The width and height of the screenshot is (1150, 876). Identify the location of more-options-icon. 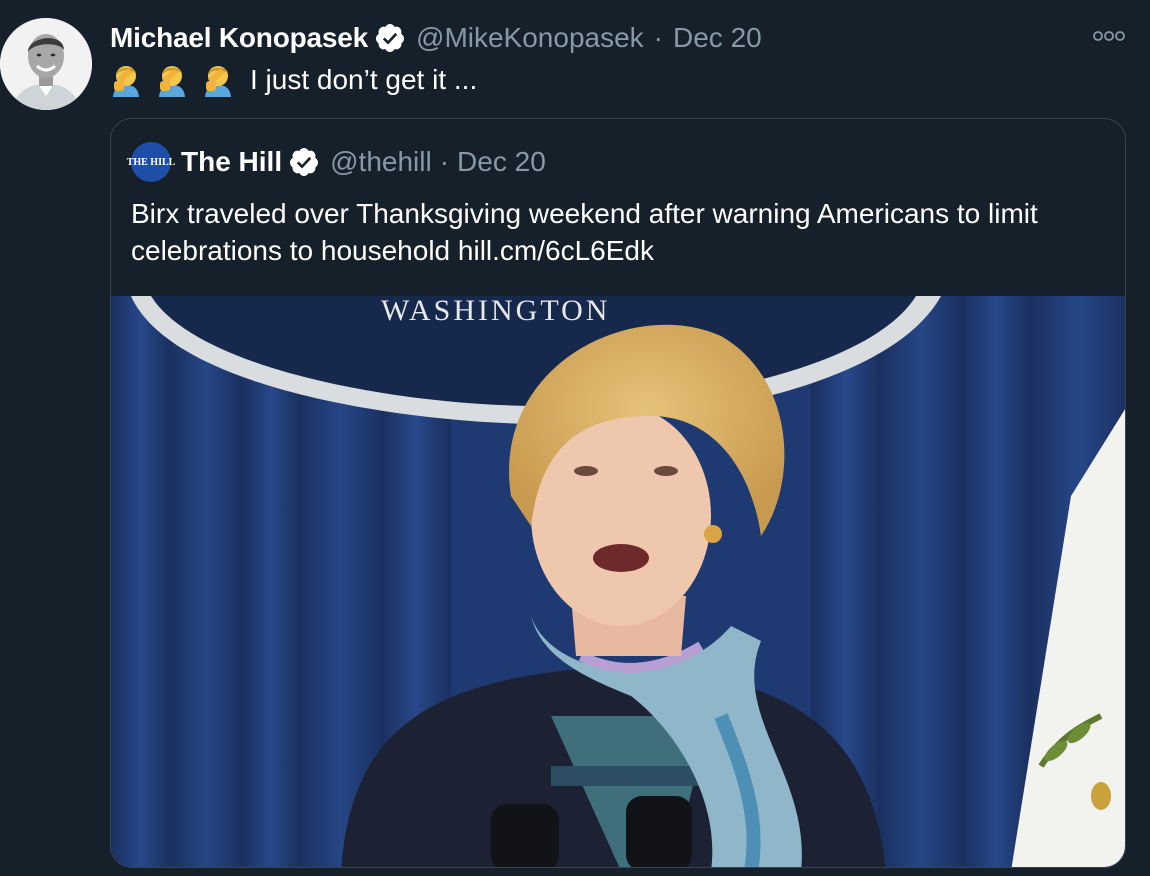
(1109, 36).